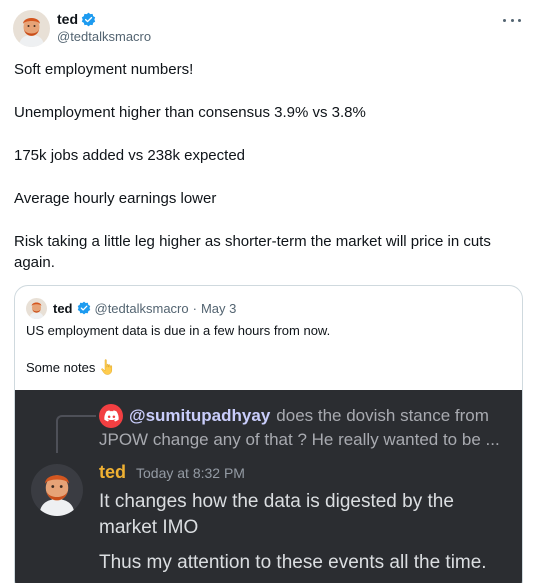 The width and height of the screenshot is (537, 583). What do you see at coordinates (112, 472) in the screenshot?
I see `discord-author-name: ted` at bounding box center [112, 472].